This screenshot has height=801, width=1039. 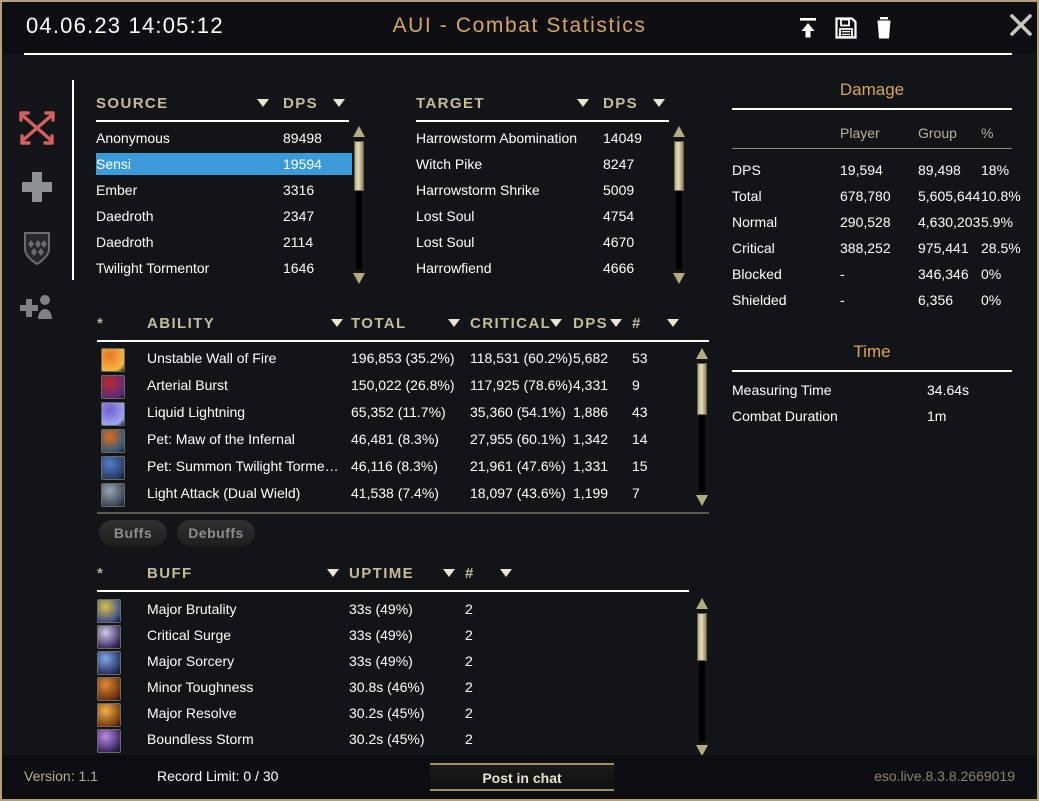 I want to click on source-dps-column-header: DPS, so click(x=300, y=103).